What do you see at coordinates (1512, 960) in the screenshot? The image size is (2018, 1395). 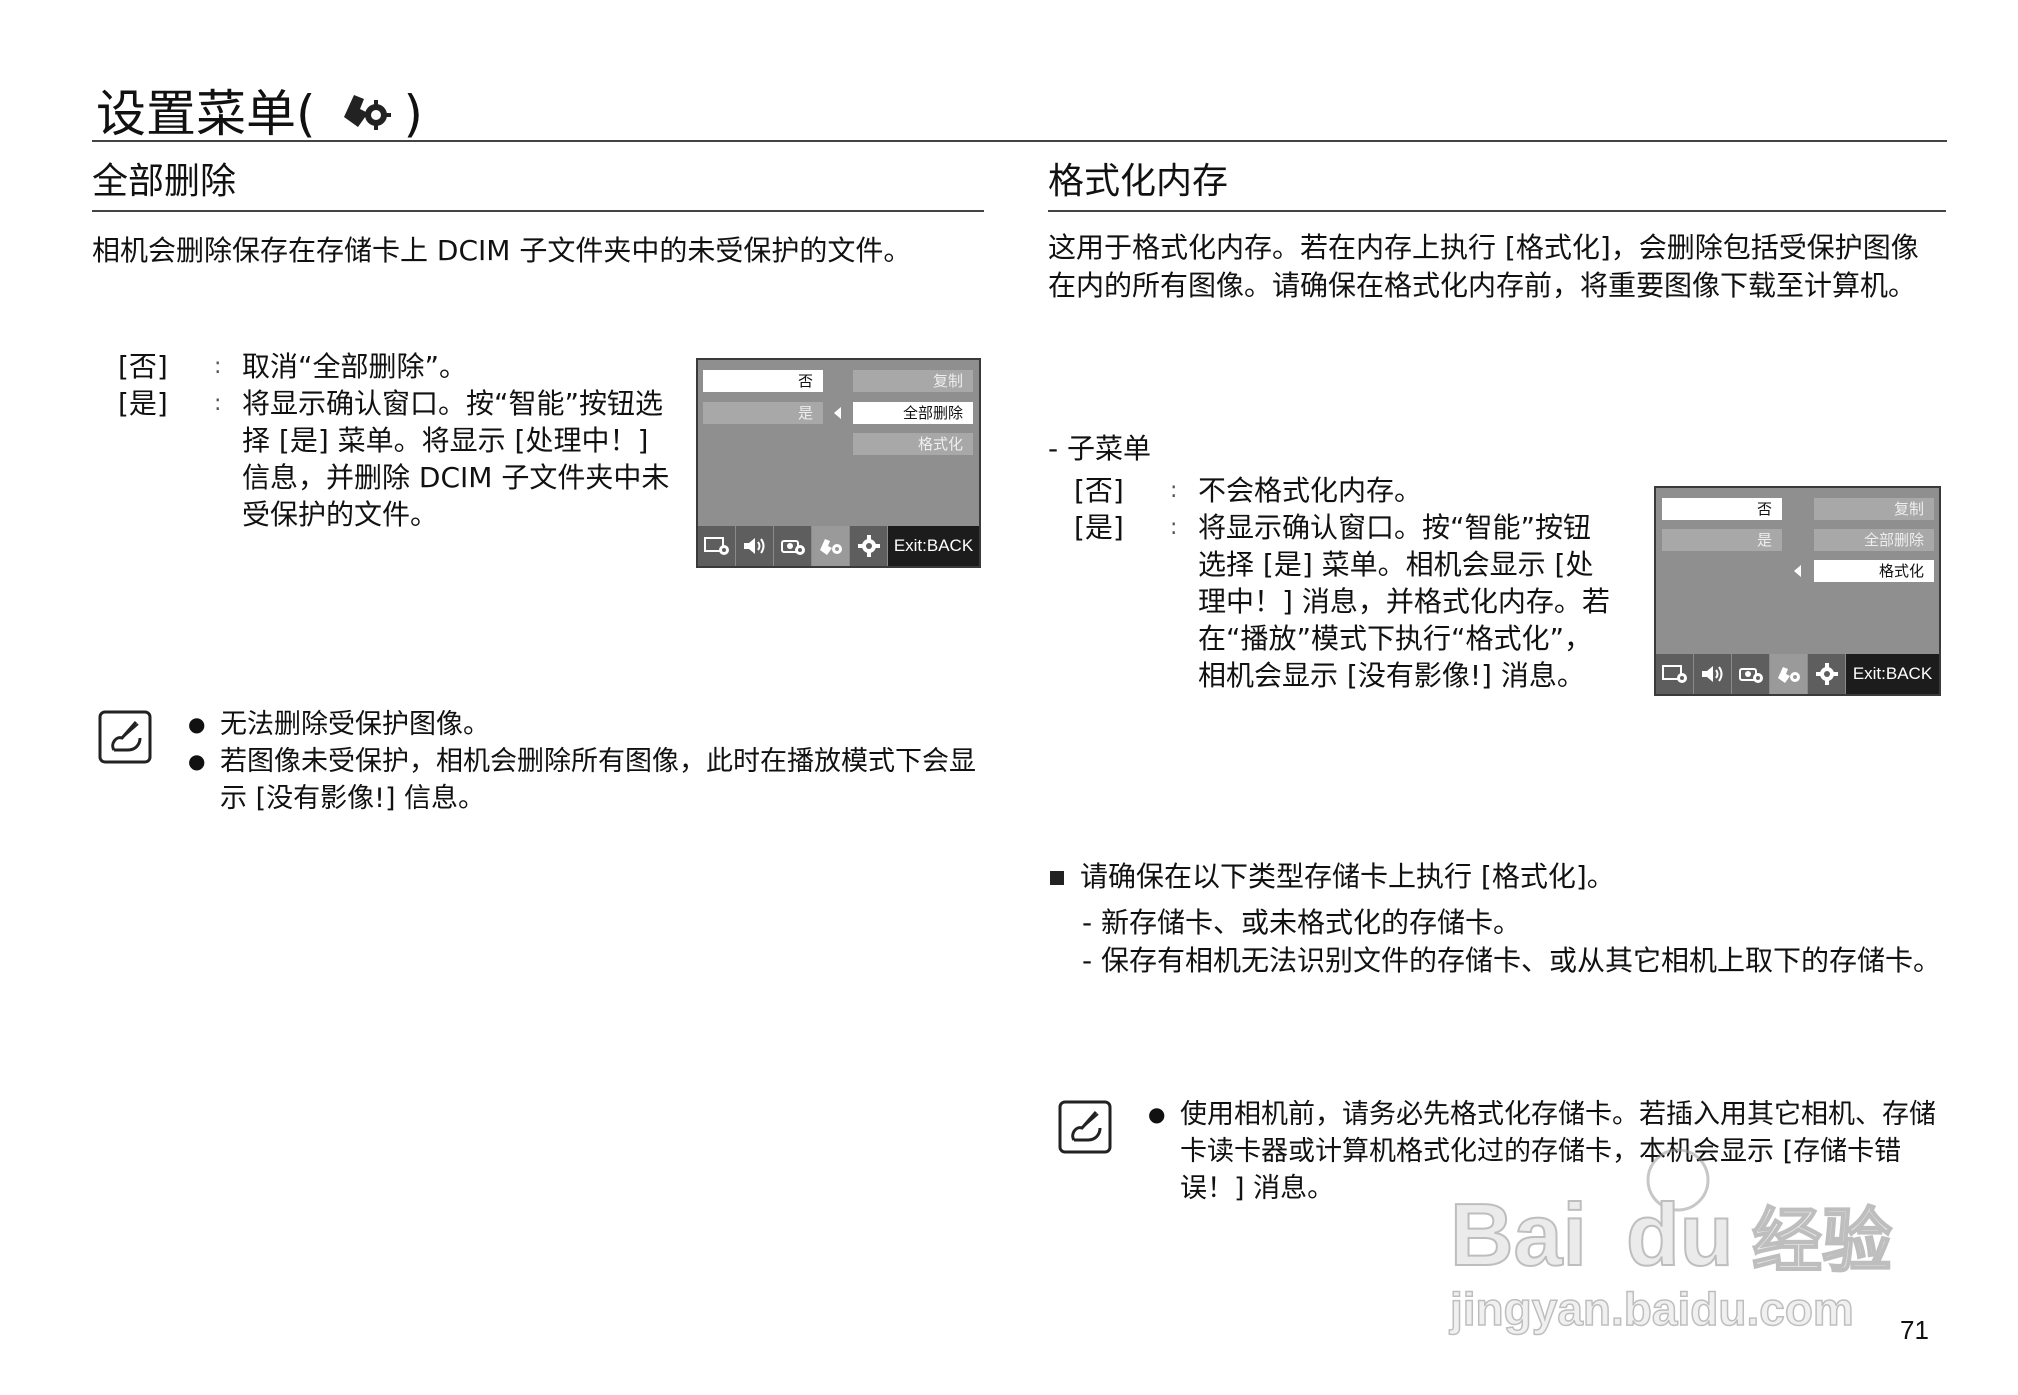 I see `ensure-item: - 保存有相机无法识别文件的存储卡、或从其它相机上取下的存储卡。` at bounding box center [1512, 960].